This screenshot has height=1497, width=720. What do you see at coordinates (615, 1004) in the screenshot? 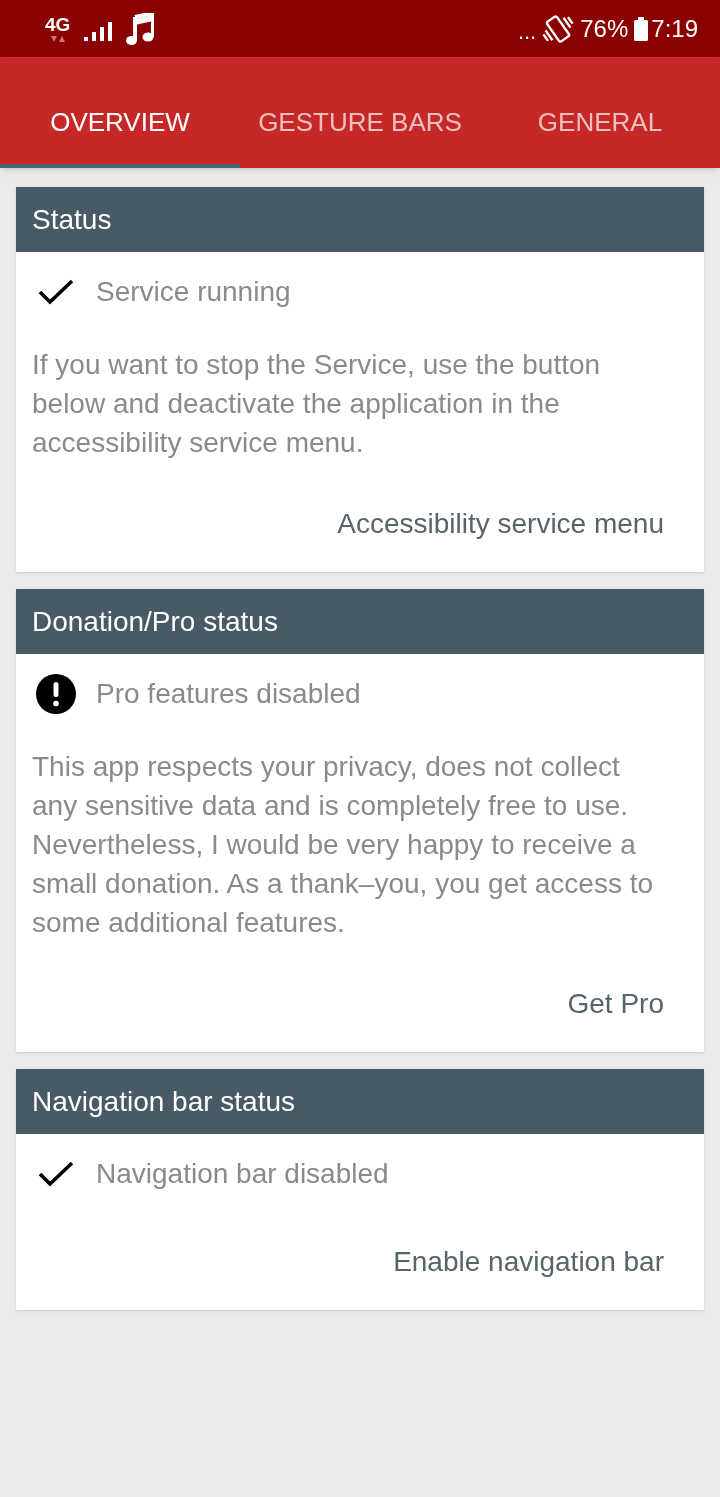
I see `action-button: Get Pro` at bounding box center [615, 1004].